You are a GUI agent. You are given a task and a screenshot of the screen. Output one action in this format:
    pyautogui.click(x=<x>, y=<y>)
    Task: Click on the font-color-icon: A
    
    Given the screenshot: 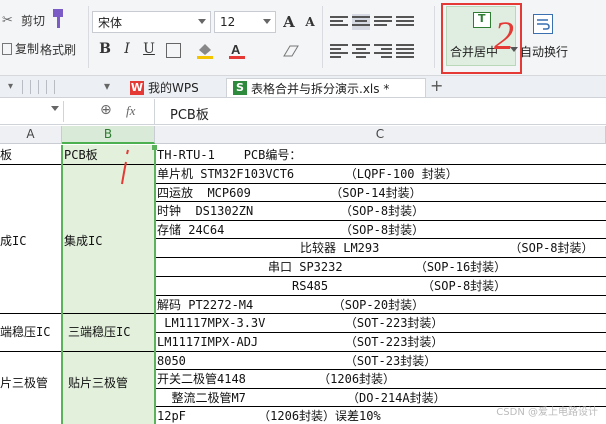 What is the action you would take?
    pyautogui.click(x=238, y=51)
    